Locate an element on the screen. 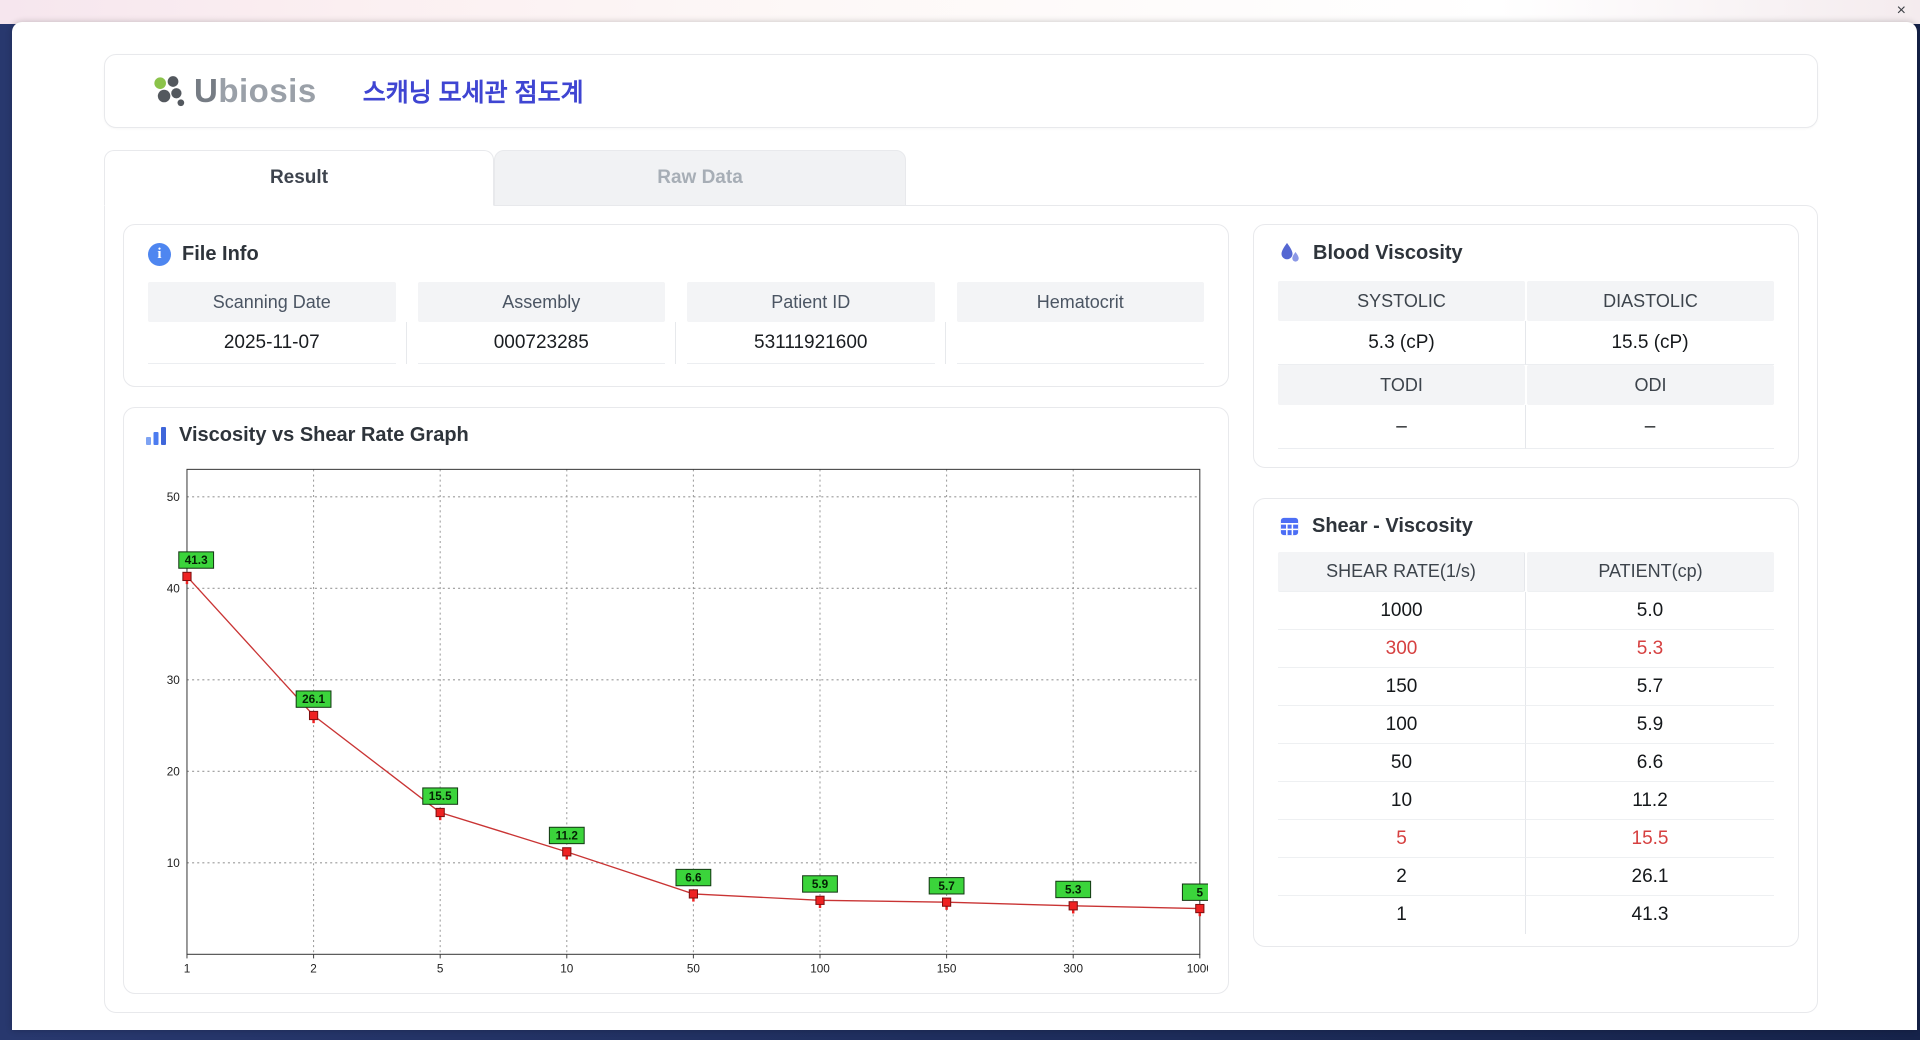 The height and width of the screenshot is (1040, 1920). table-row: 5 15.5 is located at coordinates (1526, 839).